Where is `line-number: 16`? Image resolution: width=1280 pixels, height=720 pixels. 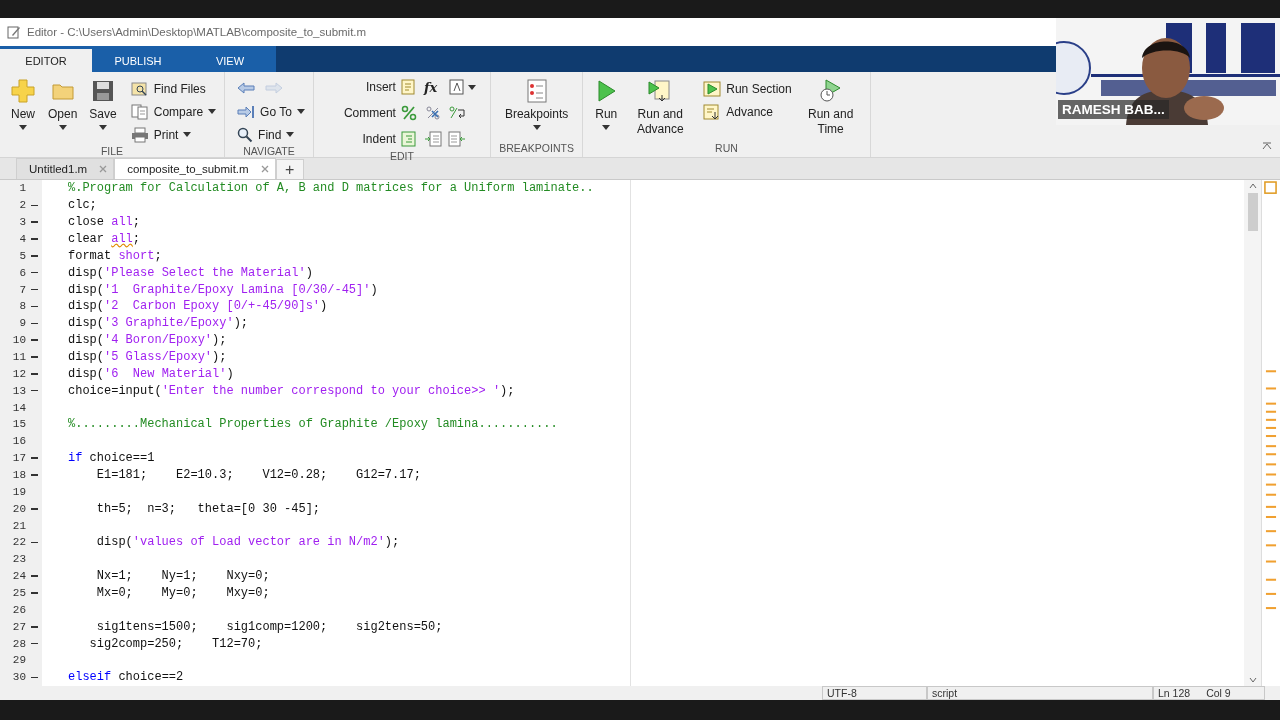
line-number: 16 is located at coordinates (18, 441).